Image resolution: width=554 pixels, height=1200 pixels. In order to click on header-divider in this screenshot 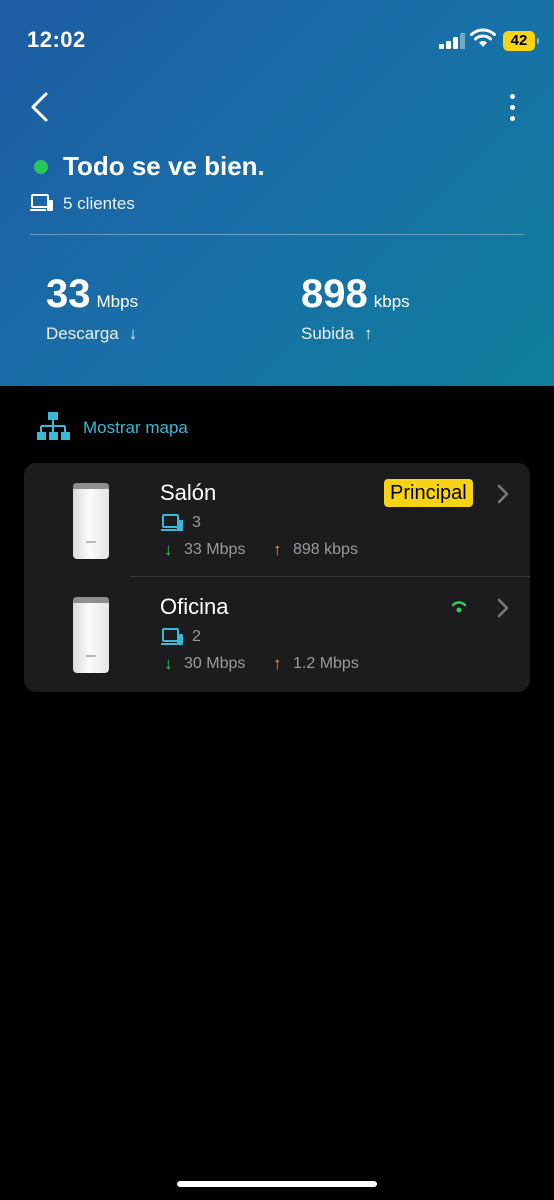, I will do `click(277, 234)`.